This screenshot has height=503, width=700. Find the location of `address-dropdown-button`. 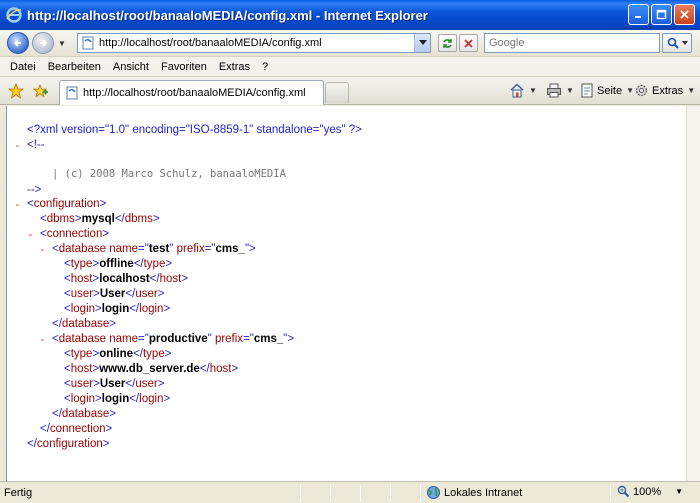

address-dropdown-button is located at coordinates (422, 43).